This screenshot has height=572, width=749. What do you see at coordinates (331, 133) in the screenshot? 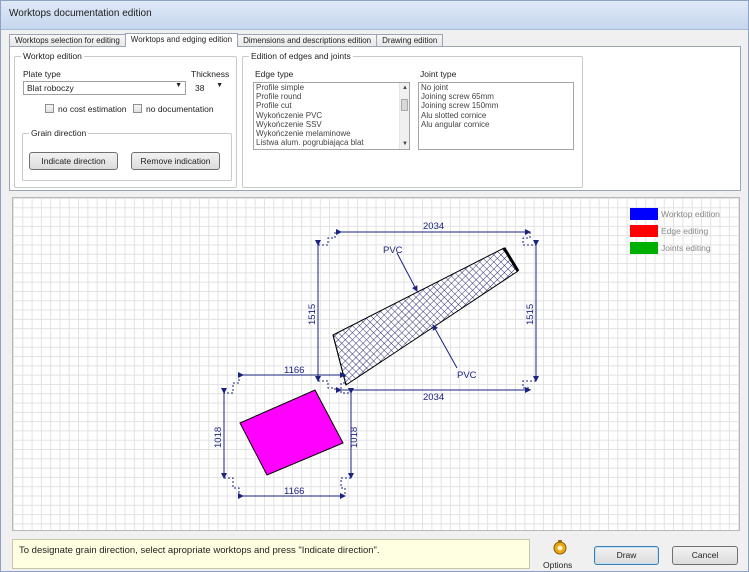
I see `list-item: Wykończenie melaminowe` at bounding box center [331, 133].